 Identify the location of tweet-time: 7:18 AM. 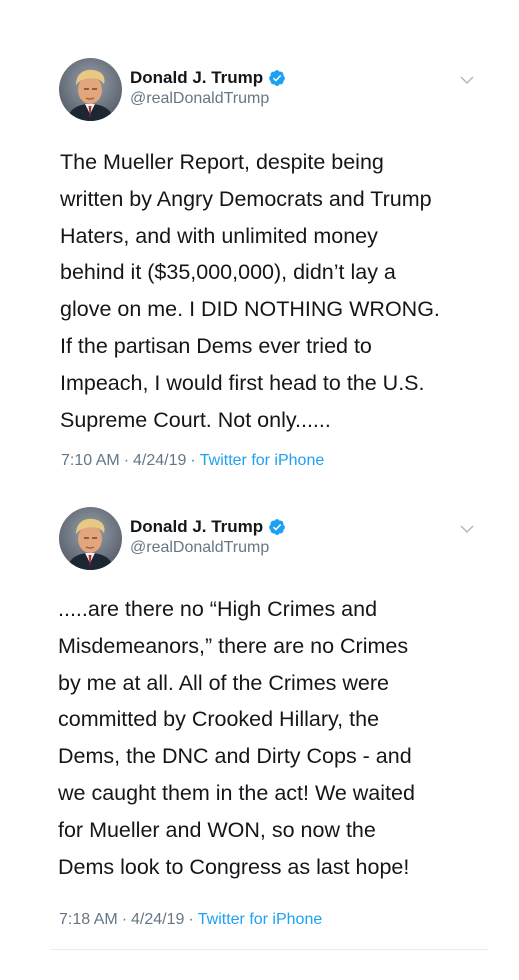
(88, 919).